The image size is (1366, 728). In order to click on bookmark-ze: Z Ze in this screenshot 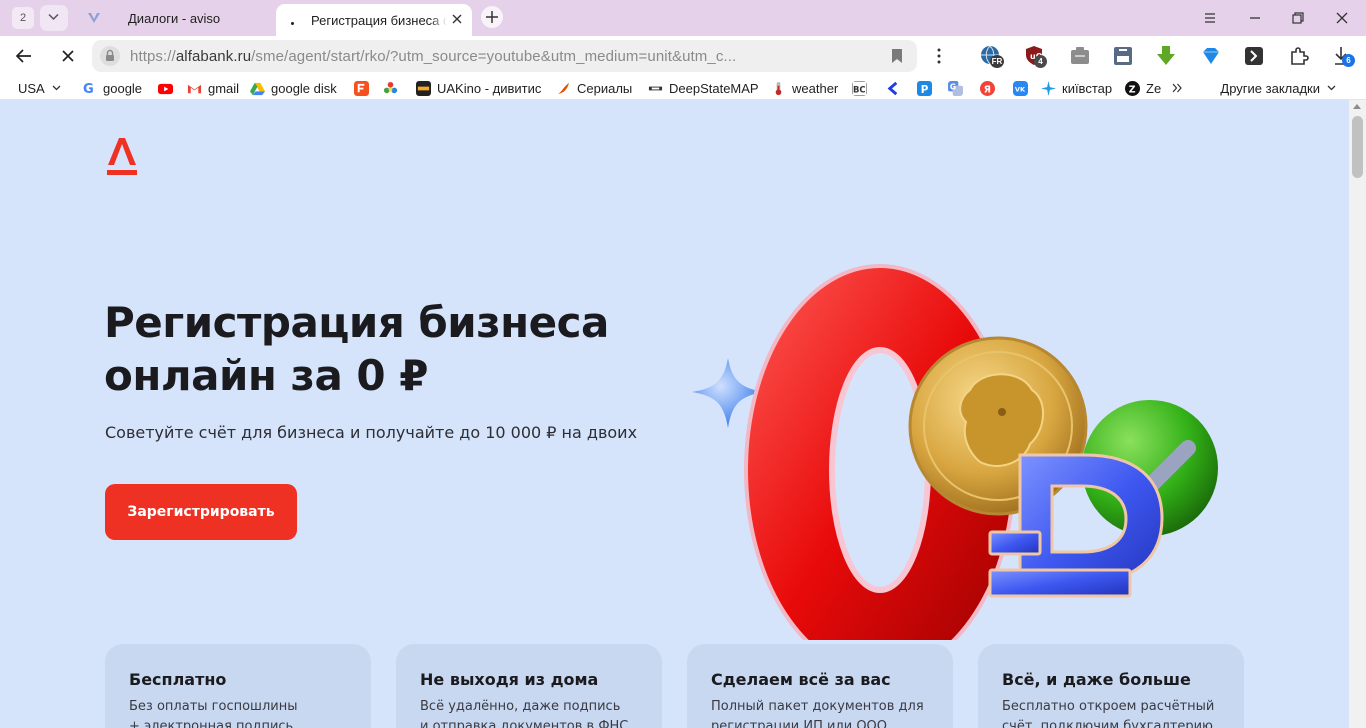, I will do `click(1143, 88)`.